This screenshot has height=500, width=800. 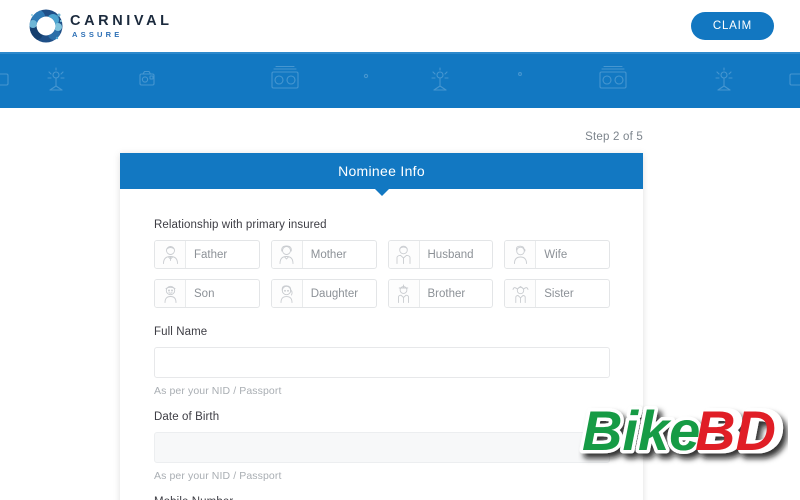 I want to click on date-of-birth-helper-text: As per your NID / Passport, so click(x=218, y=476).